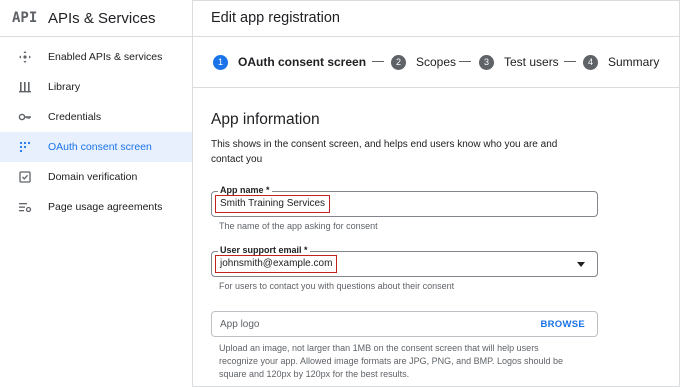 This screenshot has height=387, width=680. What do you see at coordinates (634, 62) in the screenshot?
I see `step-label: Summary` at bounding box center [634, 62].